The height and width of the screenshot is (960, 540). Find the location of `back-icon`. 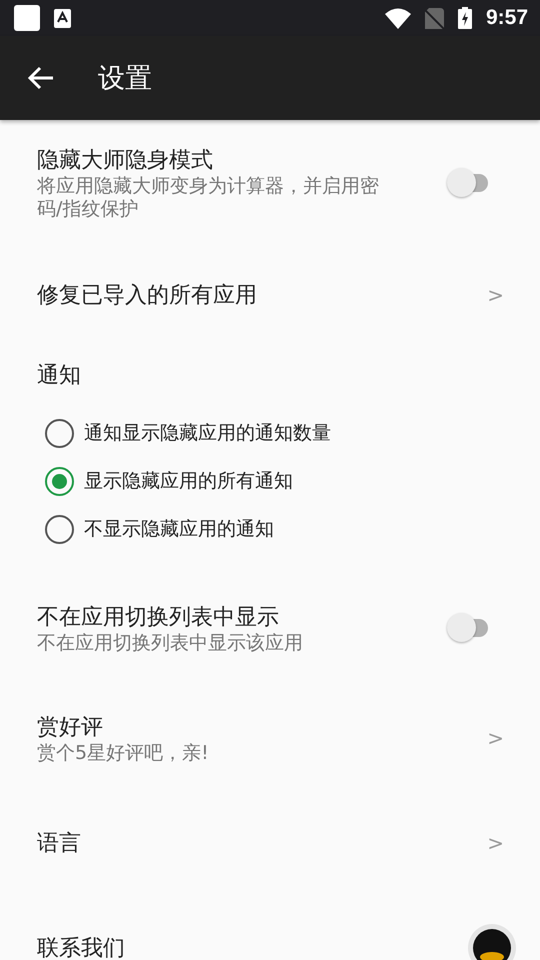

back-icon is located at coordinates (41, 78).